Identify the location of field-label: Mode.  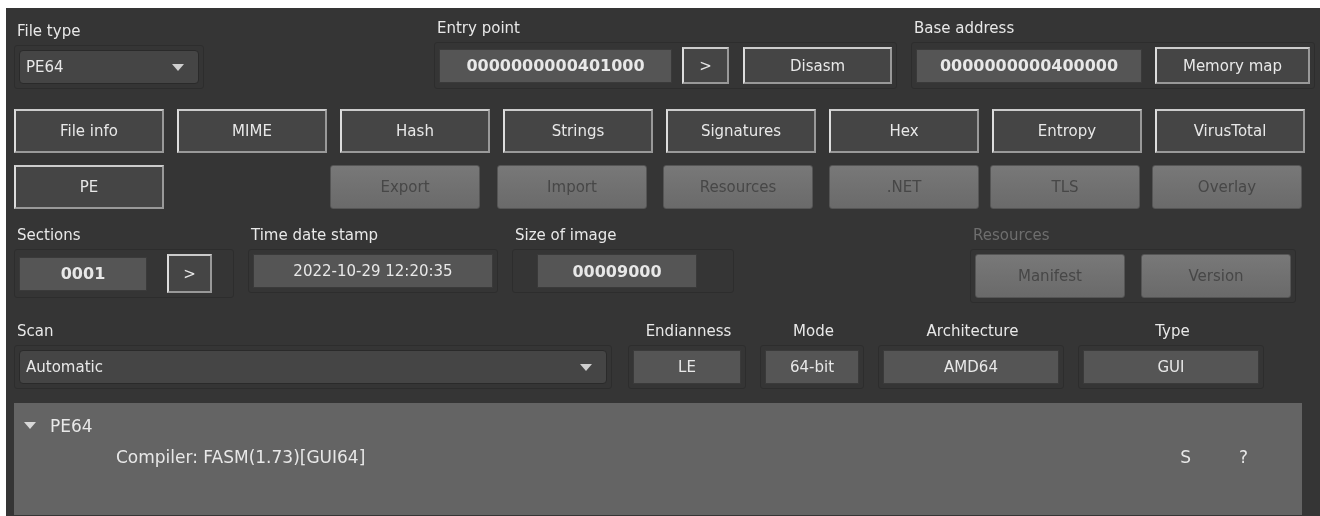
(813, 331).